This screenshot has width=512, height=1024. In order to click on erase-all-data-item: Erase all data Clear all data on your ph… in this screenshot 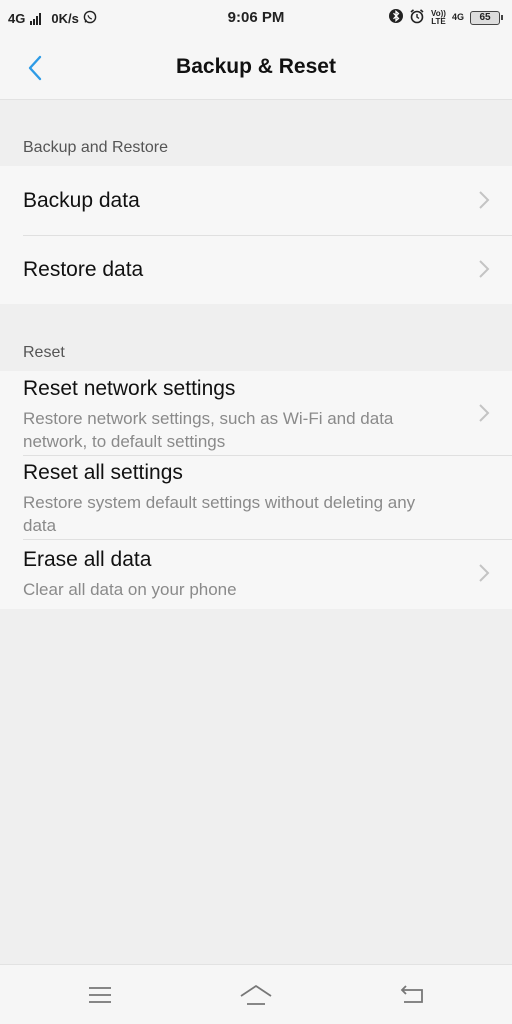, I will do `click(256, 574)`.